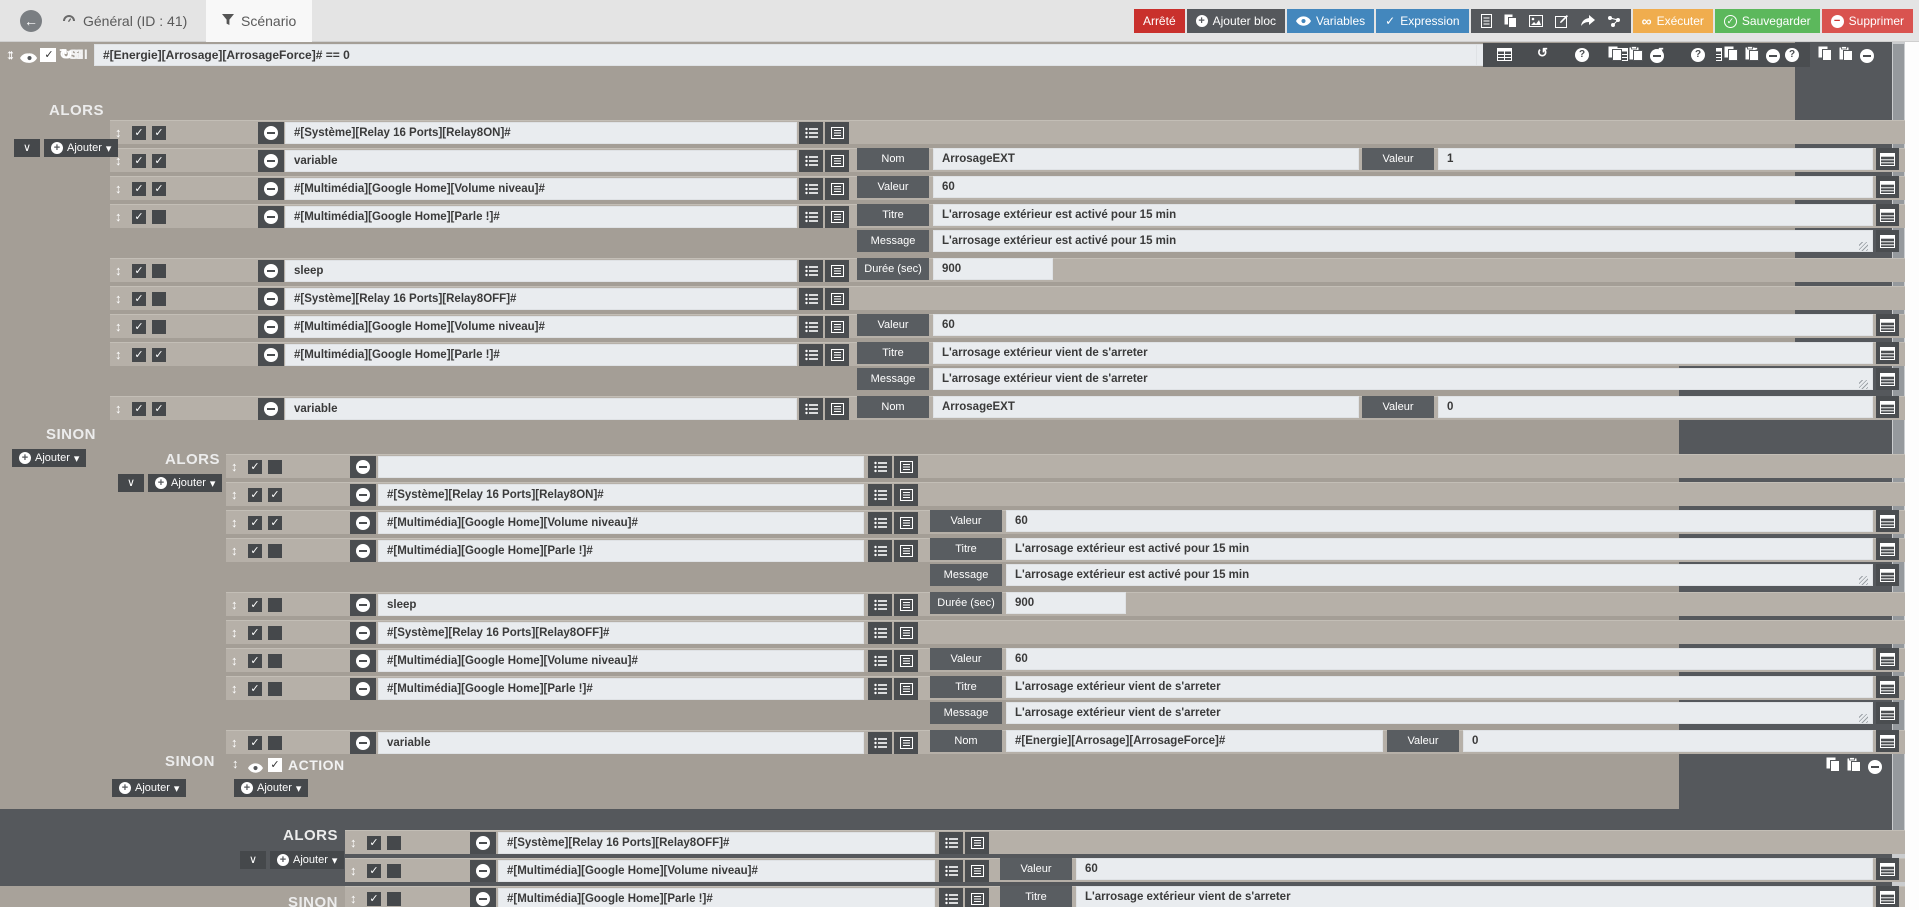 The image size is (1919, 910). I want to click on log-file-icon, so click(1486, 21).